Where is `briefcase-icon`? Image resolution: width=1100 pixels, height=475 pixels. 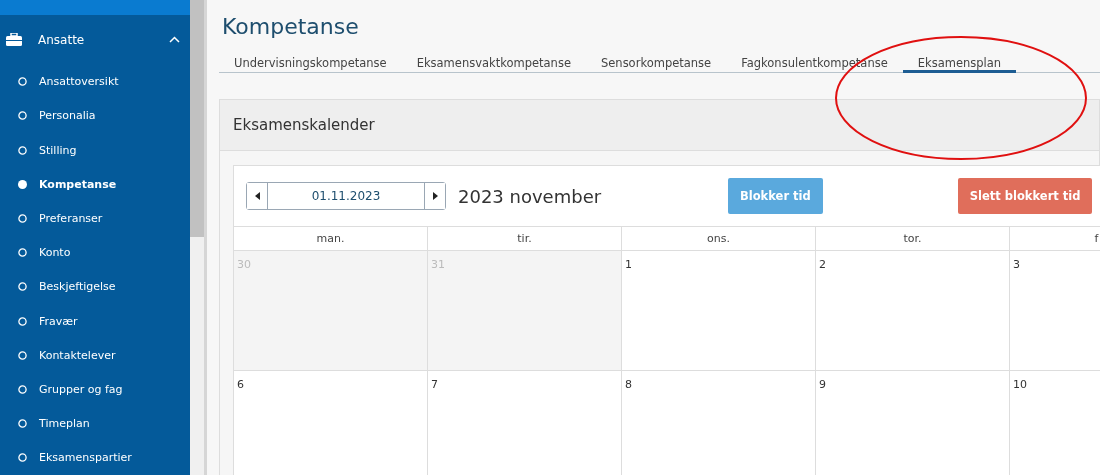
briefcase-icon is located at coordinates (14, 40).